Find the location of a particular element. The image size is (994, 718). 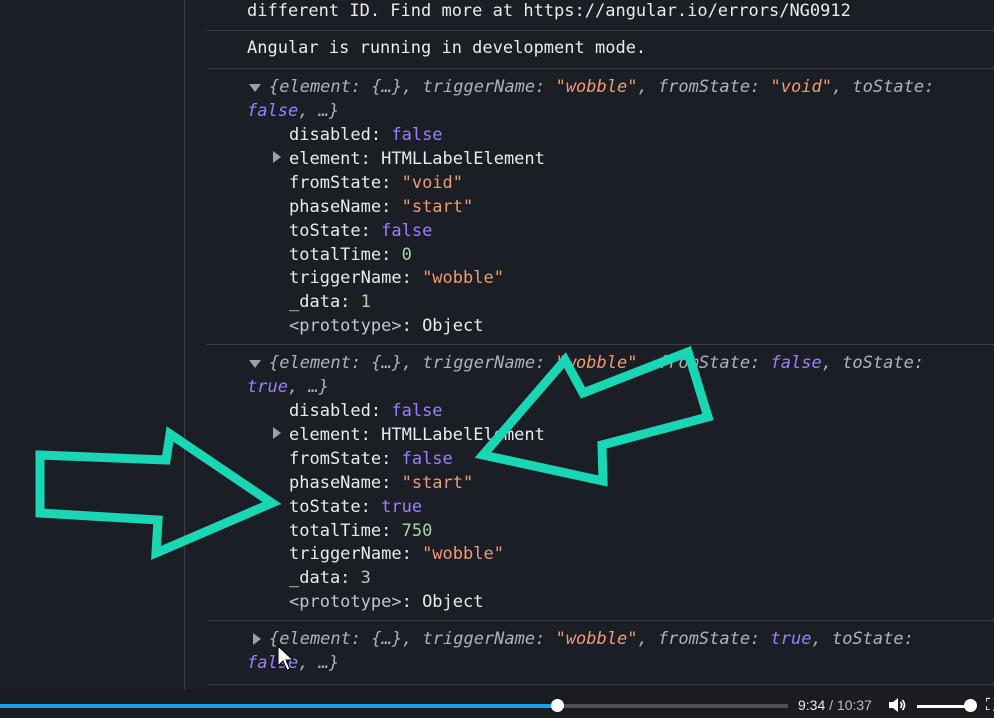

prop-totaltime: totalTime: 0 is located at coordinates (350, 255).